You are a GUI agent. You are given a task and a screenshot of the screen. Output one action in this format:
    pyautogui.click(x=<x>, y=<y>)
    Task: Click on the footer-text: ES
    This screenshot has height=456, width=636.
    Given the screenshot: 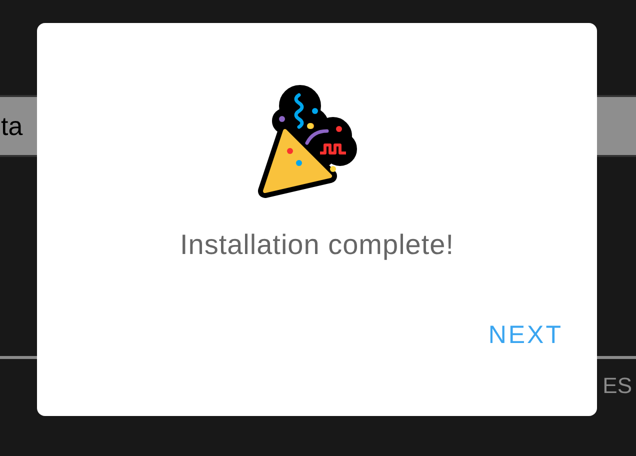 What is the action you would take?
    pyautogui.click(x=617, y=386)
    